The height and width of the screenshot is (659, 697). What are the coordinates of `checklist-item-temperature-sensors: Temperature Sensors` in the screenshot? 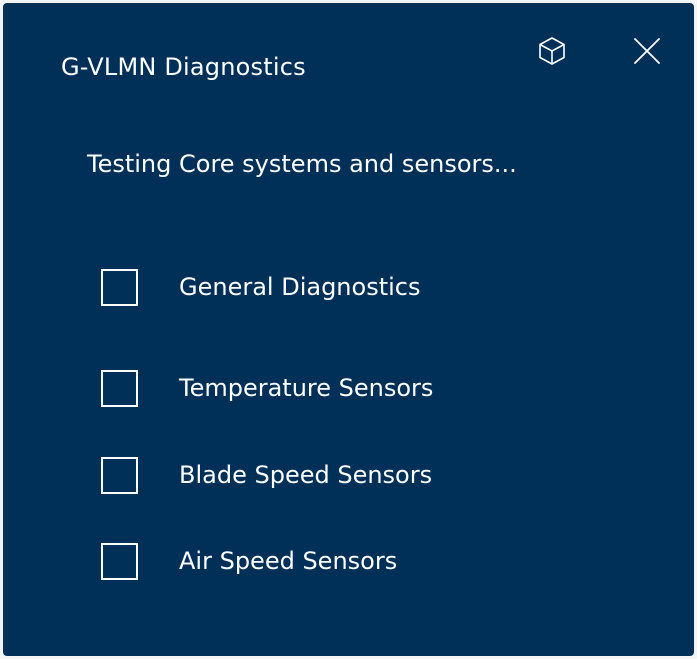 It's located at (267, 388).